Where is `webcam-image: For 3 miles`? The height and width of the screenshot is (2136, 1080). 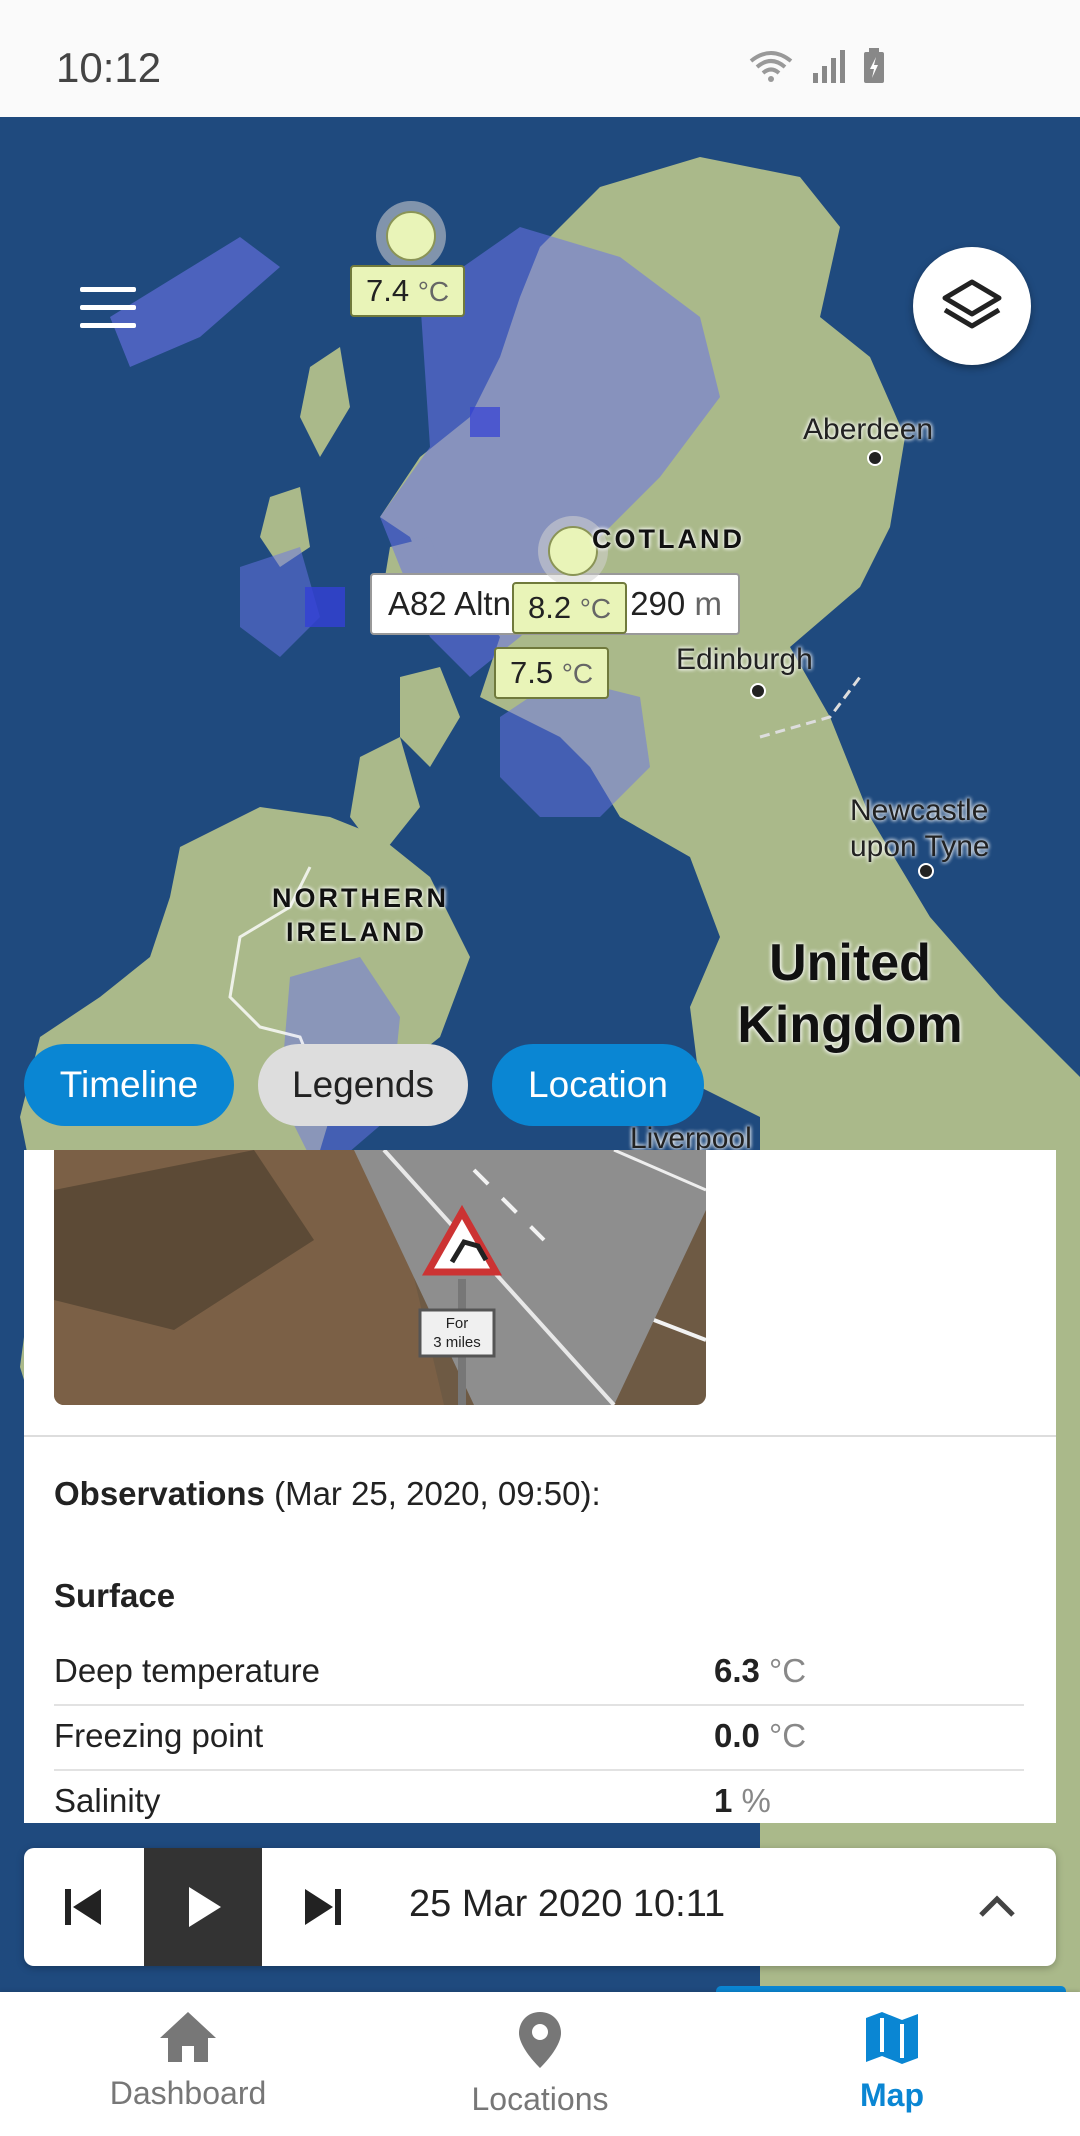 webcam-image: For 3 miles is located at coordinates (380, 1277).